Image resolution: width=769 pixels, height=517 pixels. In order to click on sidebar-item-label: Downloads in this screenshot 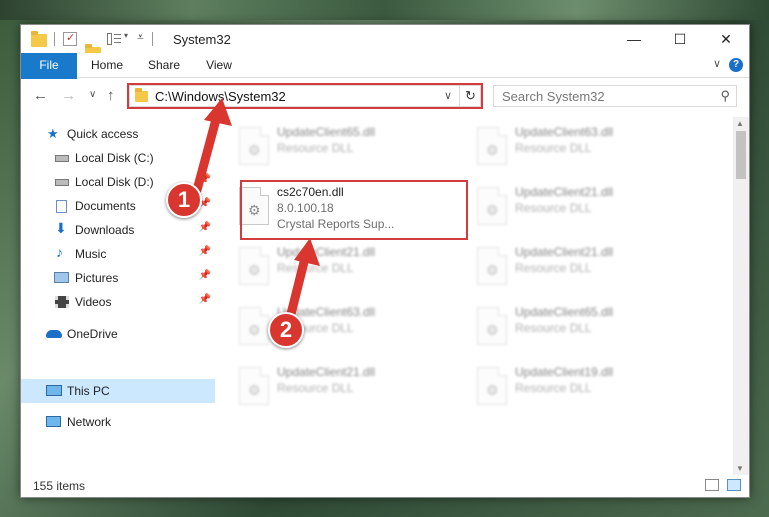, I will do `click(105, 230)`.